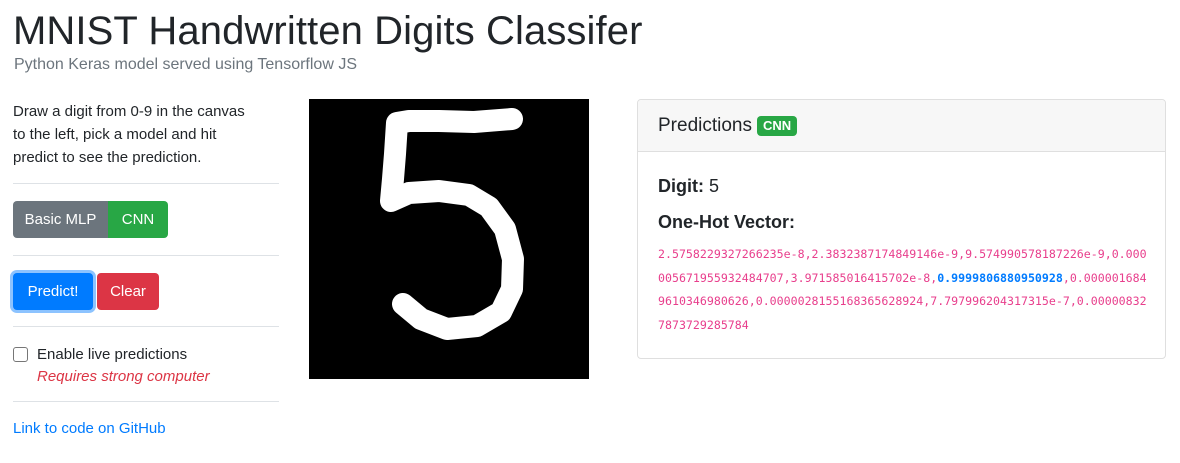 The image size is (1180, 463). I want to click on live-predictions-row: Enable live predictions, so click(146, 354).